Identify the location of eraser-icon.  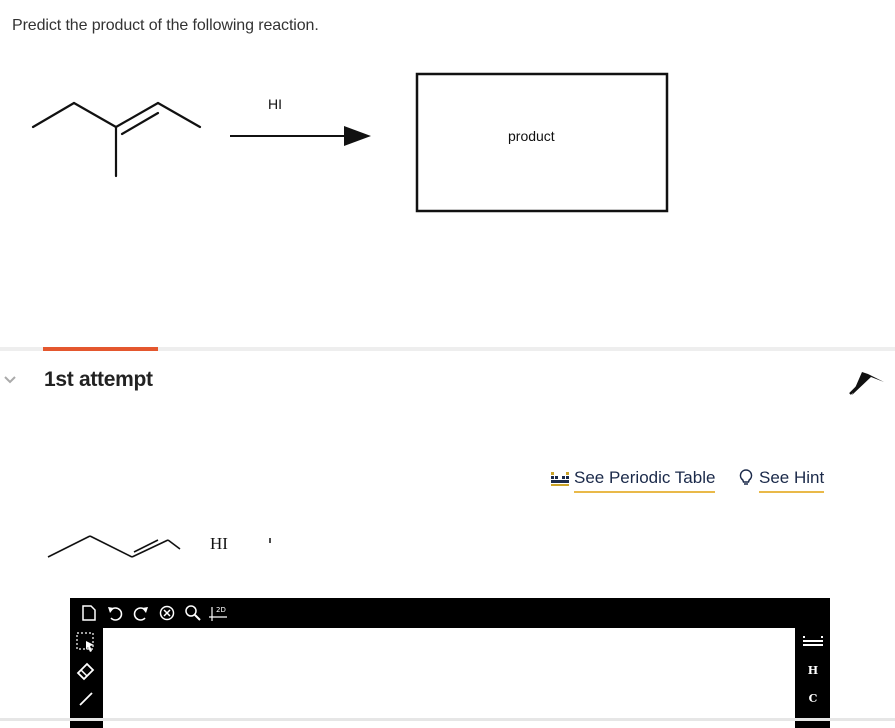
(86, 670).